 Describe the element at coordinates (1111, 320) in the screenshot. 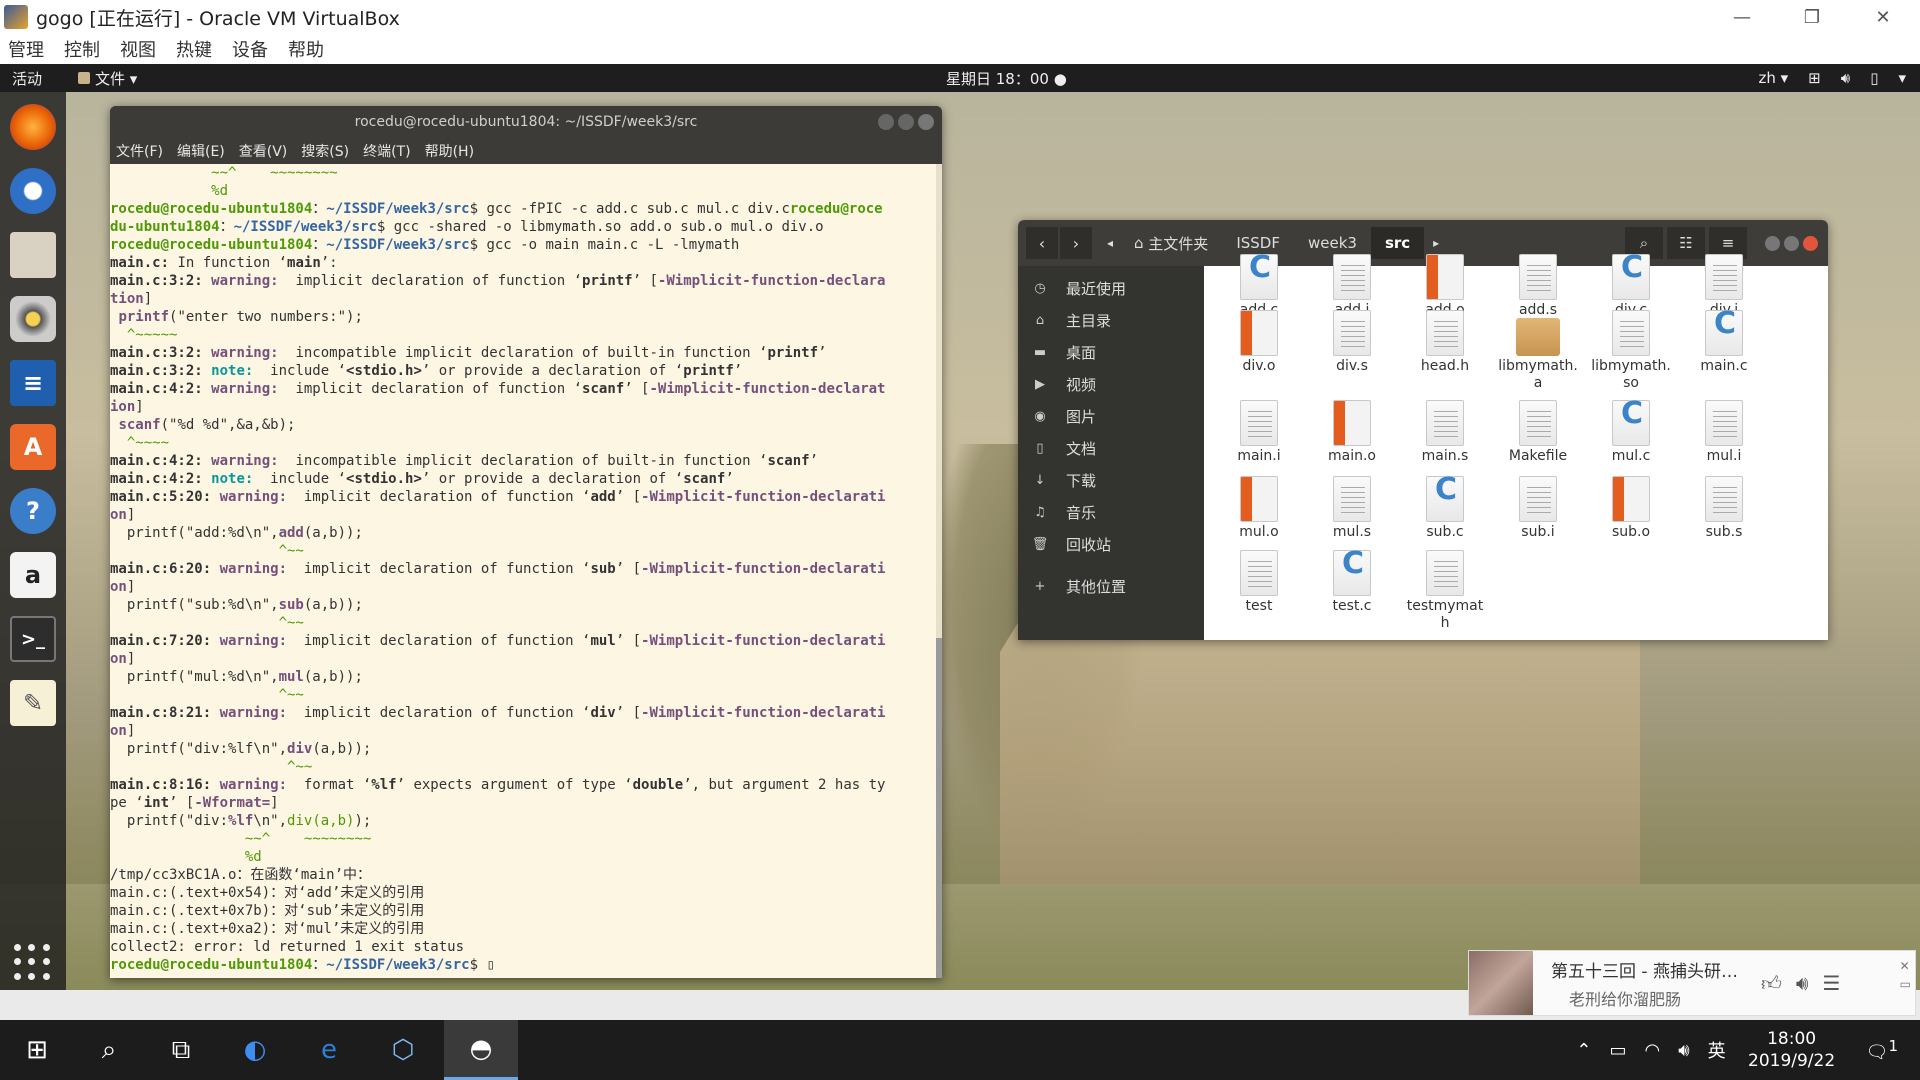

I see `sidebar-item-home: ⌂ 主目录` at that location.